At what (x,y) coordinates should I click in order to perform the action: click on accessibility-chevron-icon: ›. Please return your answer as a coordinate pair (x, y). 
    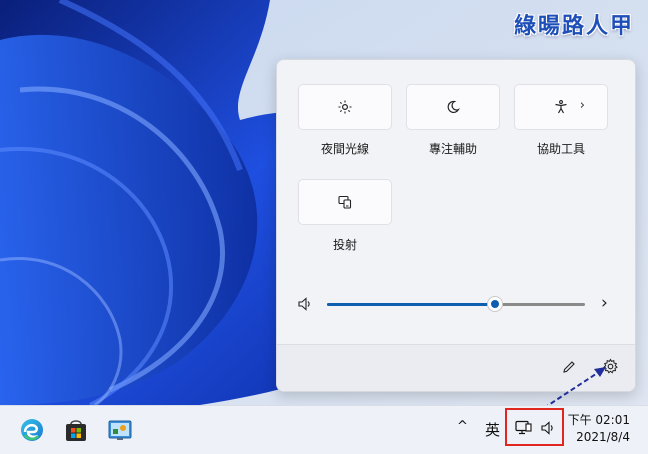
    Looking at the image, I should click on (582, 105).